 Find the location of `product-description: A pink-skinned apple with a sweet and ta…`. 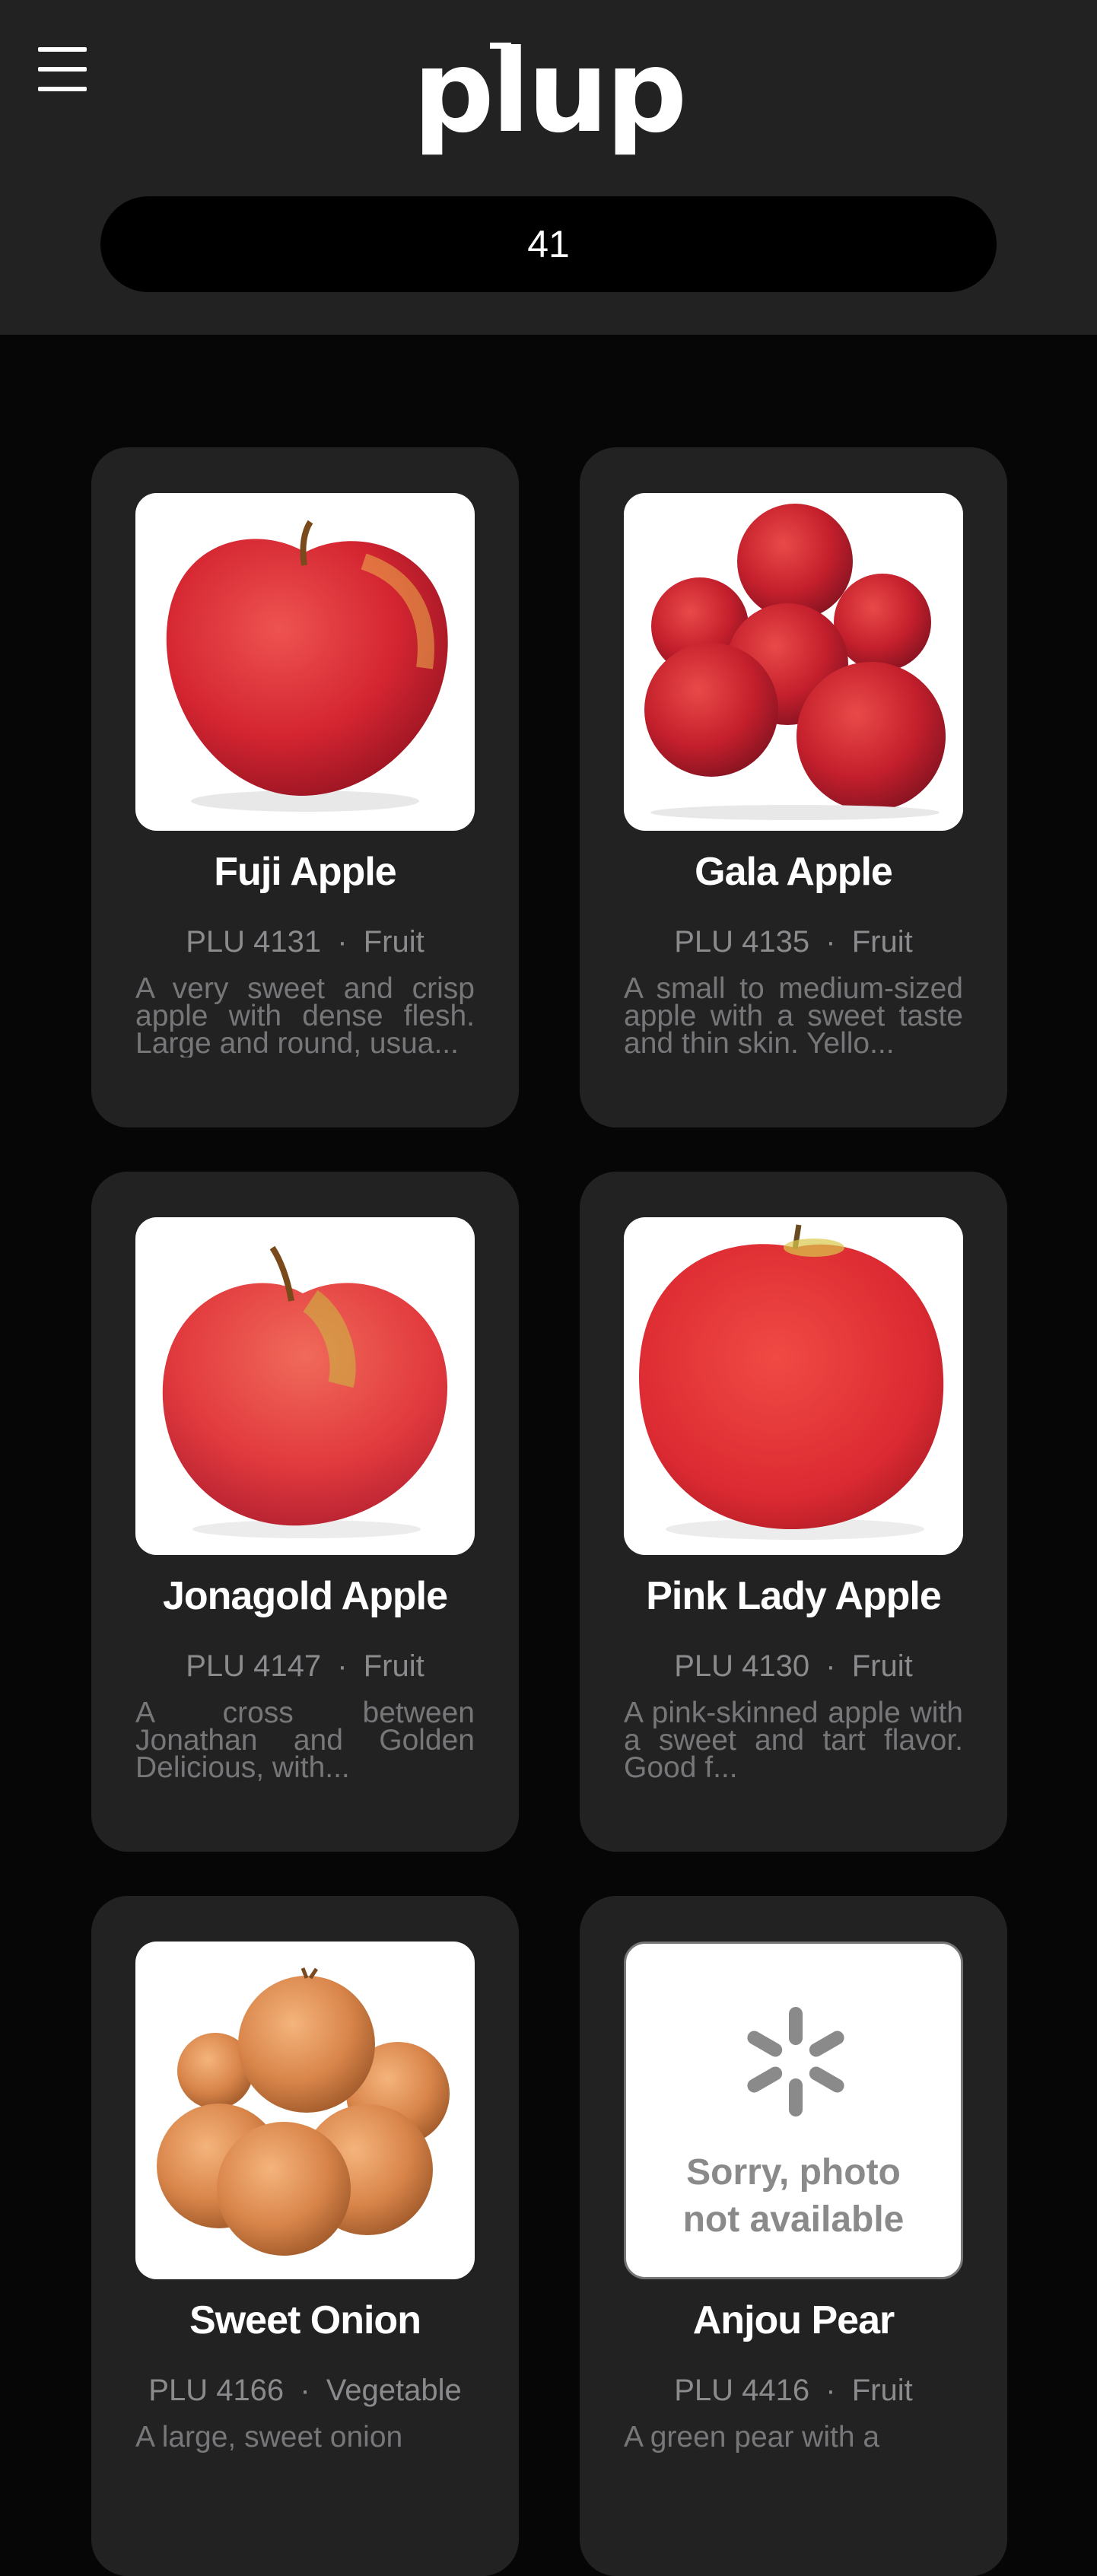

product-description: A pink-skinned apple with a sweet and ta… is located at coordinates (793, 1741).